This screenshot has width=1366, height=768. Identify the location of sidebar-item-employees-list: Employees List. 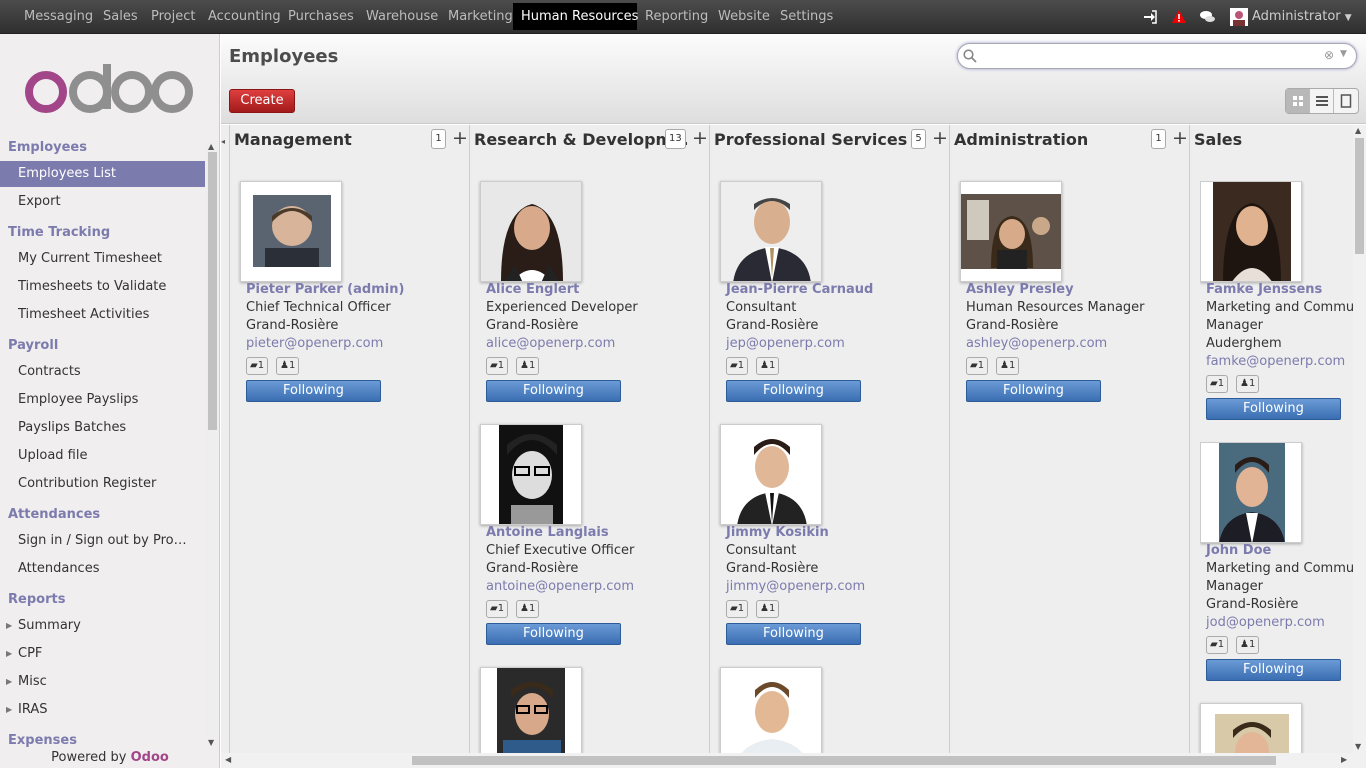
(102, 174).